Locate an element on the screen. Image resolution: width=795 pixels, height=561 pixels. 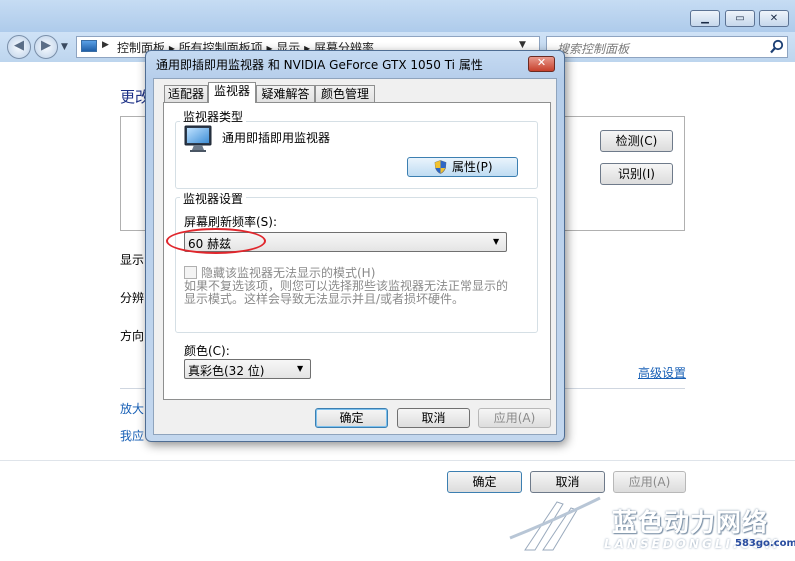
color-depth-value: 真彩色(32 位) is located at coordinates (226, 371).